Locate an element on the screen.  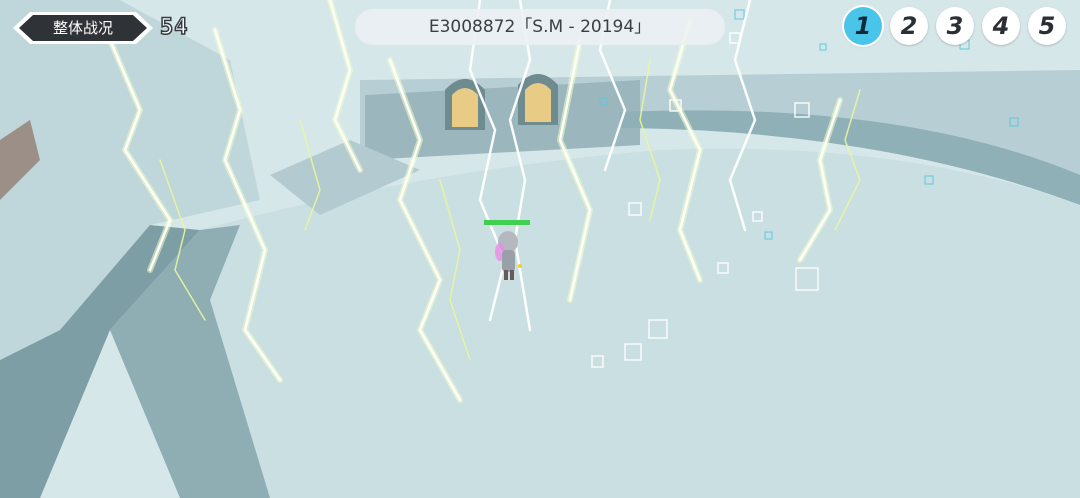
overview-button: 整体战况 is located at coordinates (83, 28).